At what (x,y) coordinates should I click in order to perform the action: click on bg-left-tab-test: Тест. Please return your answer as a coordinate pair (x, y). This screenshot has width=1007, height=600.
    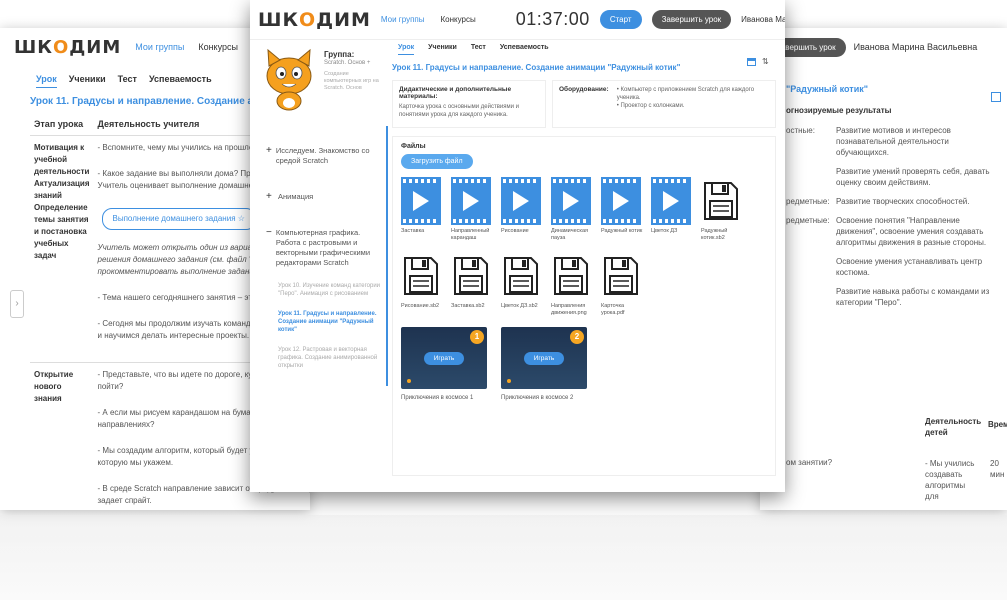
    Looking at the image, I should click on (127, 81).